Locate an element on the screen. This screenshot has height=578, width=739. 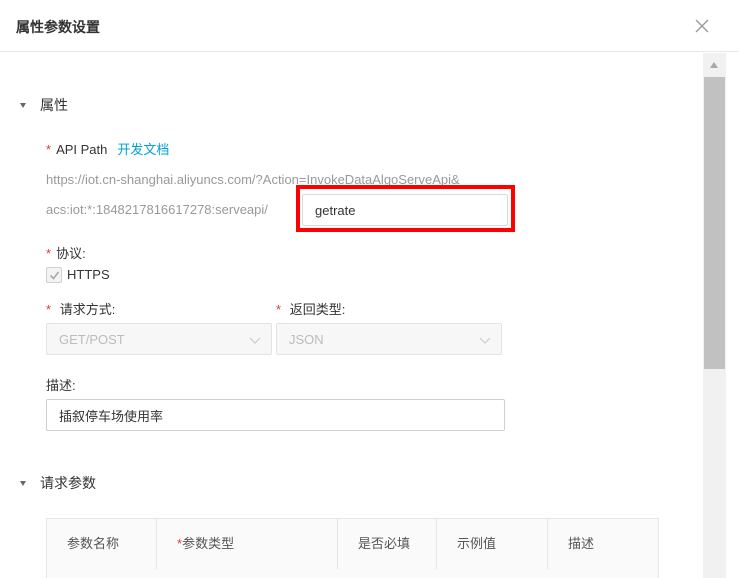
protocol-label: * 协议: is located at coordinates (66, 252).